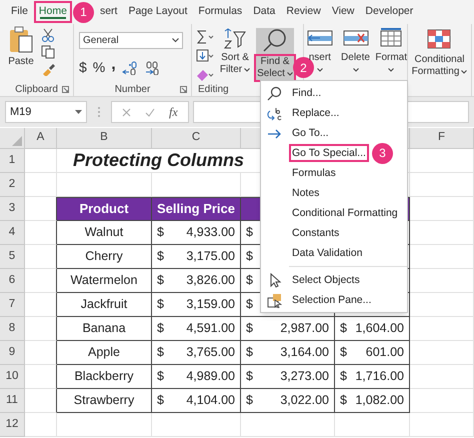  Describe the element at coordinates (157, 12) in the screenshot. I see `ribbon-tab: Page Layout` at that location.